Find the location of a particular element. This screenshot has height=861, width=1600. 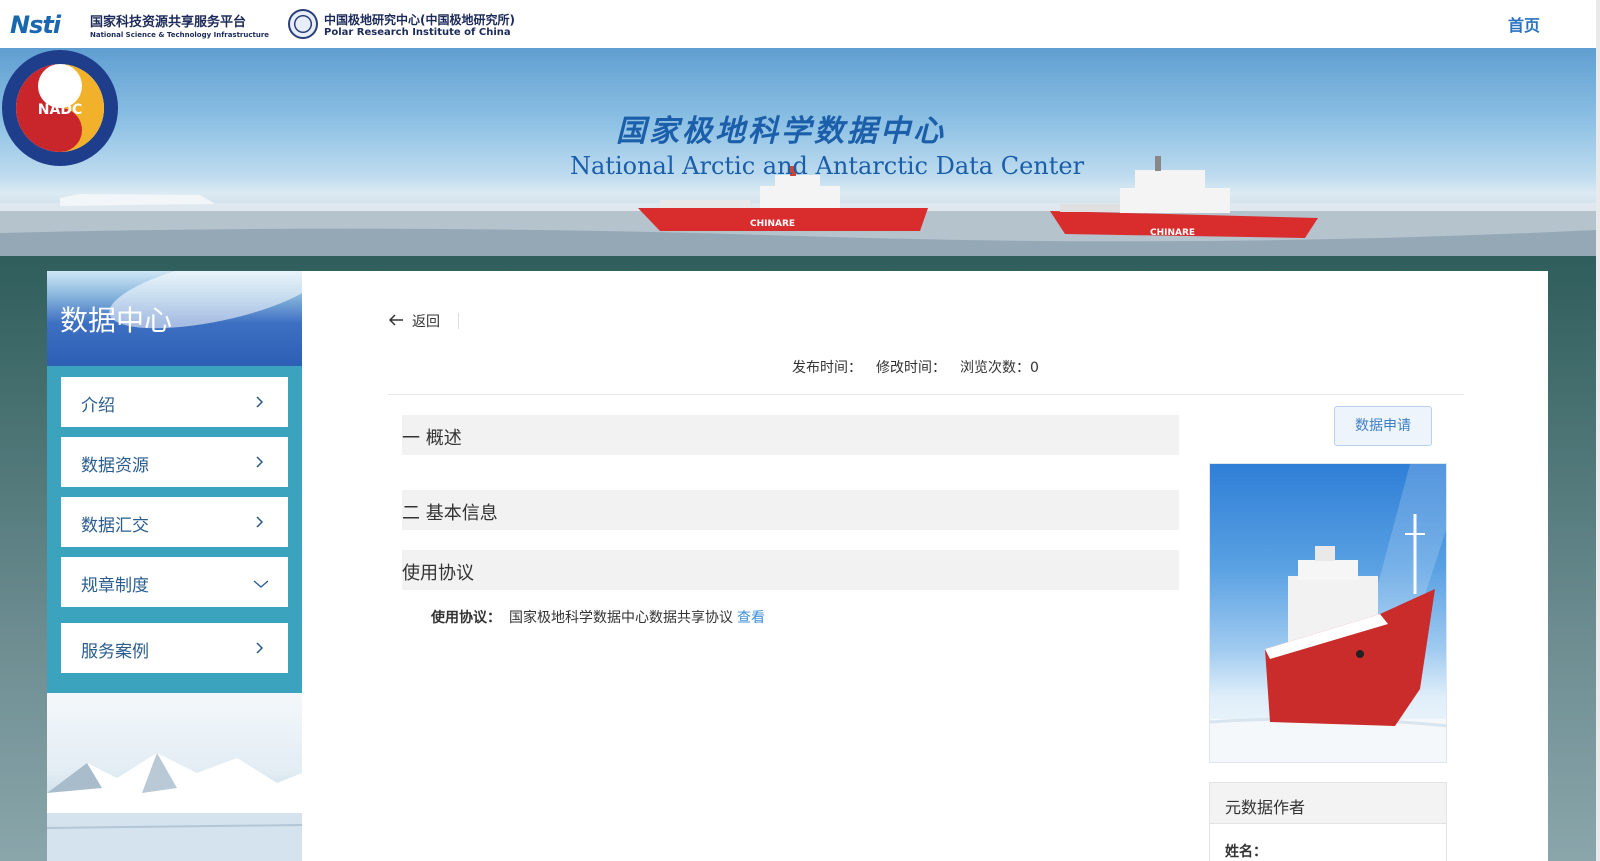

publish-time: 发布时间： is located at coordinates (827, 368).